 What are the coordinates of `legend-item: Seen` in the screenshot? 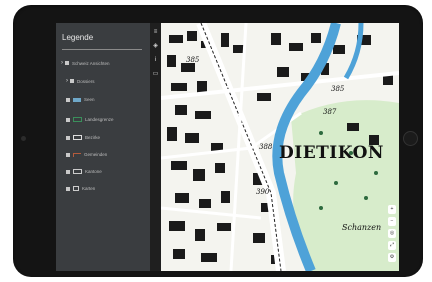 It's located at (80, 99).